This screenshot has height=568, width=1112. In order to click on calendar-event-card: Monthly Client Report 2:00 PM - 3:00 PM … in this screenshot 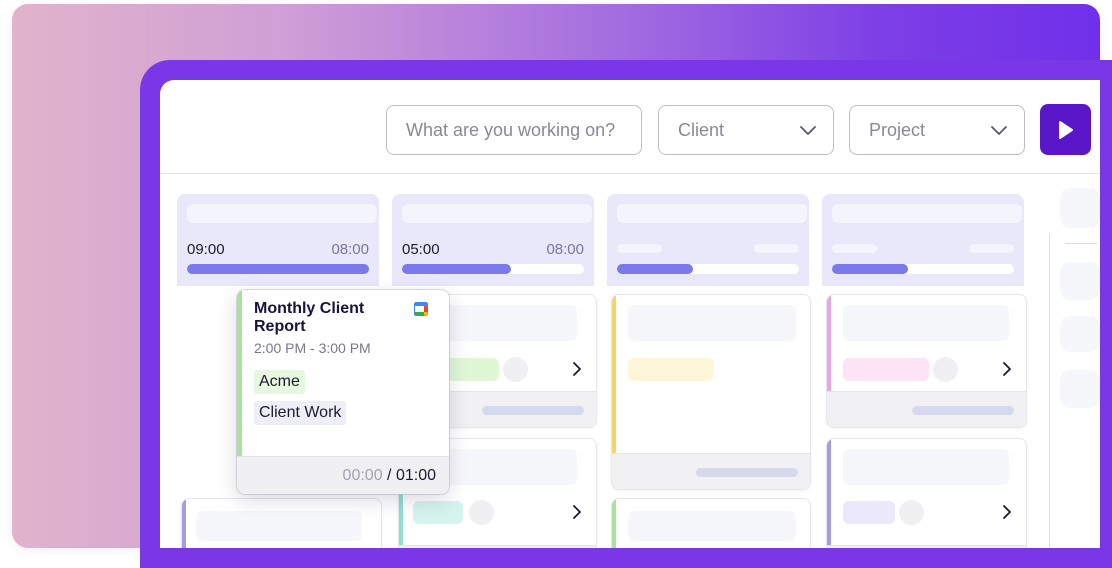, I will do `click(343, 392)`.